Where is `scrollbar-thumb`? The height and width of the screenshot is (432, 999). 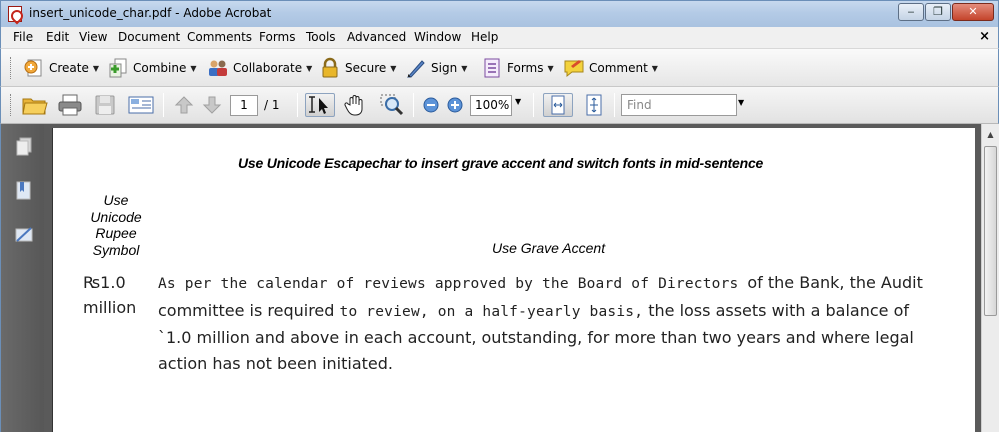 scrollbar-thumb is located at coordinates (990, 231).